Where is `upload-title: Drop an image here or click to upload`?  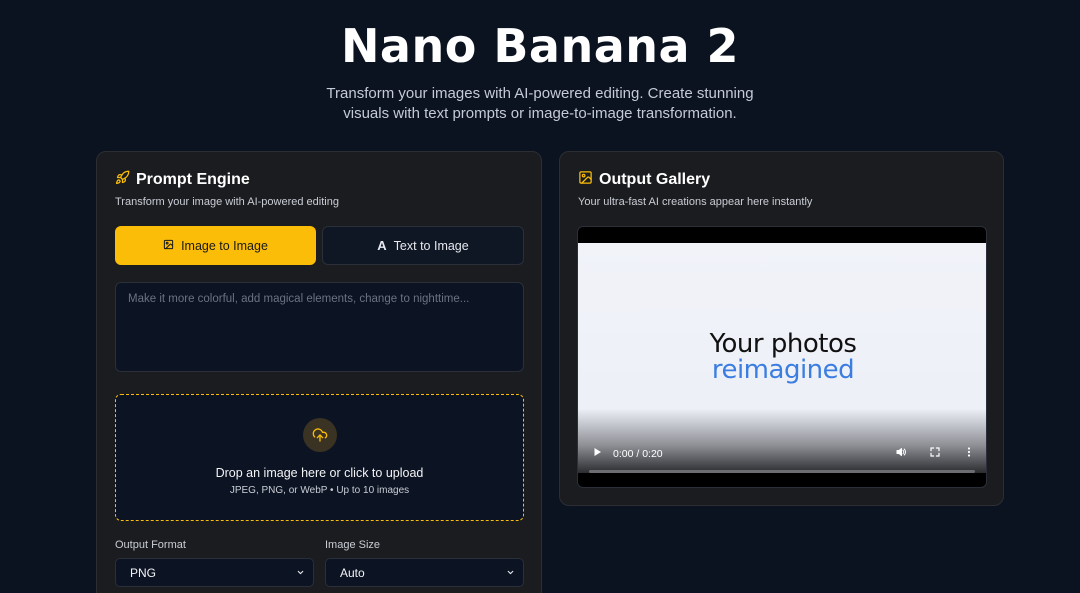 upload-title: Drop an image here or click to upload is located at coordinates (319, 473).